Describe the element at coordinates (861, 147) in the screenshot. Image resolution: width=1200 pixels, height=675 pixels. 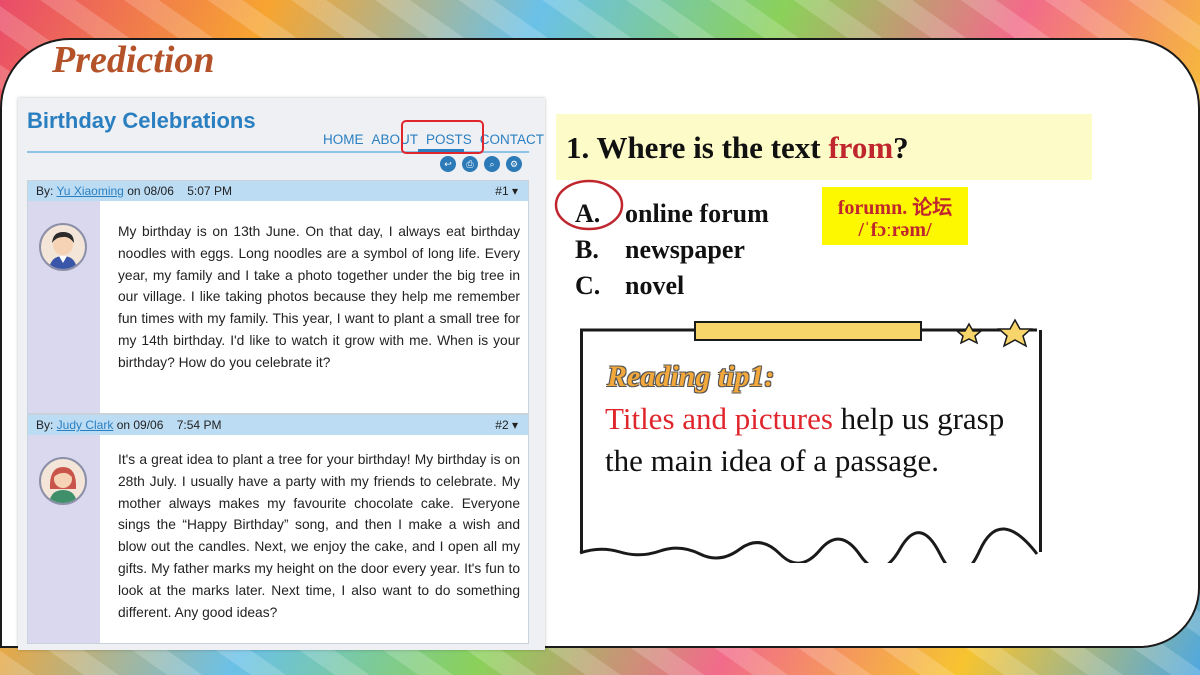
I see `question-keyword: from` at that location.